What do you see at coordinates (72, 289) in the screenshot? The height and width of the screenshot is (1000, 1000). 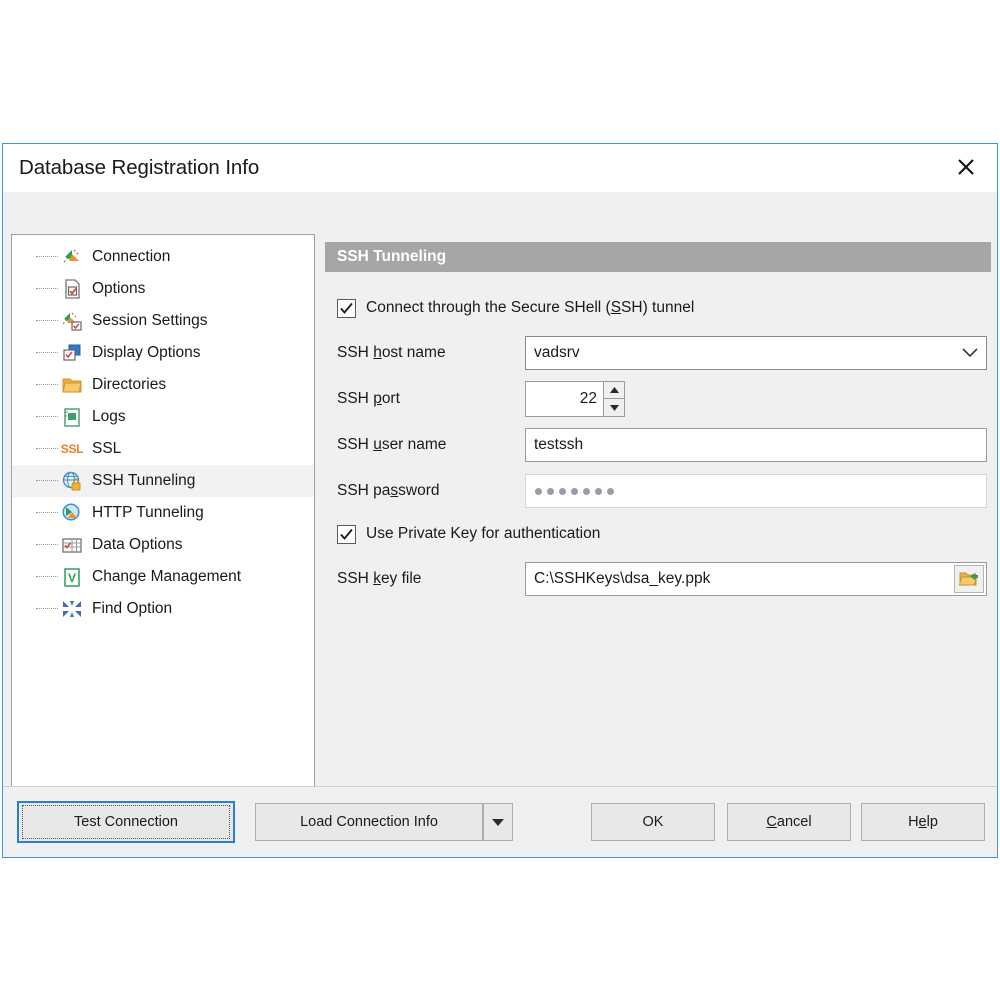 I see `document-check-icon` at bounding box center [72, 289].